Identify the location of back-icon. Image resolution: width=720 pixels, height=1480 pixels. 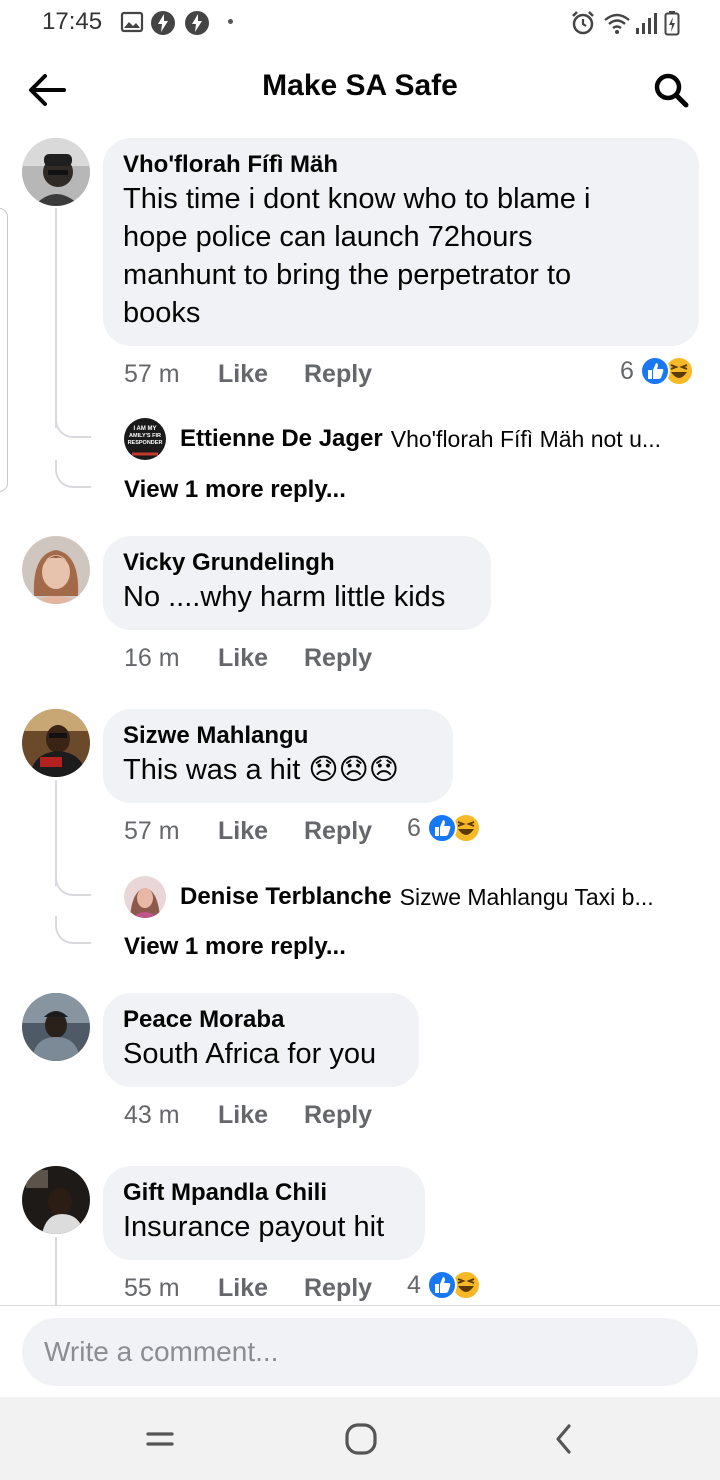
(563, 1439).